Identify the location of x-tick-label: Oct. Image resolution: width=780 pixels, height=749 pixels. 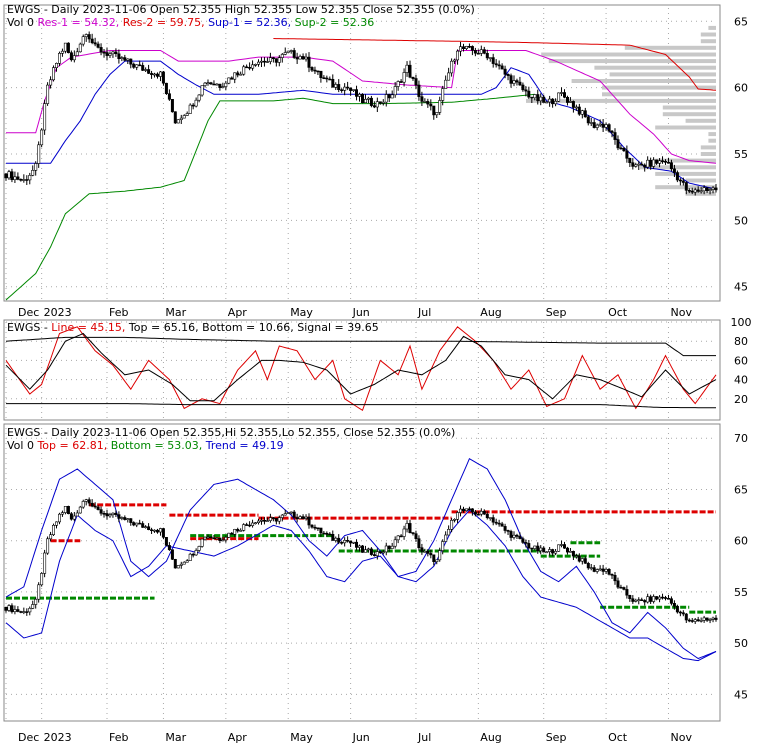
(618, 312).